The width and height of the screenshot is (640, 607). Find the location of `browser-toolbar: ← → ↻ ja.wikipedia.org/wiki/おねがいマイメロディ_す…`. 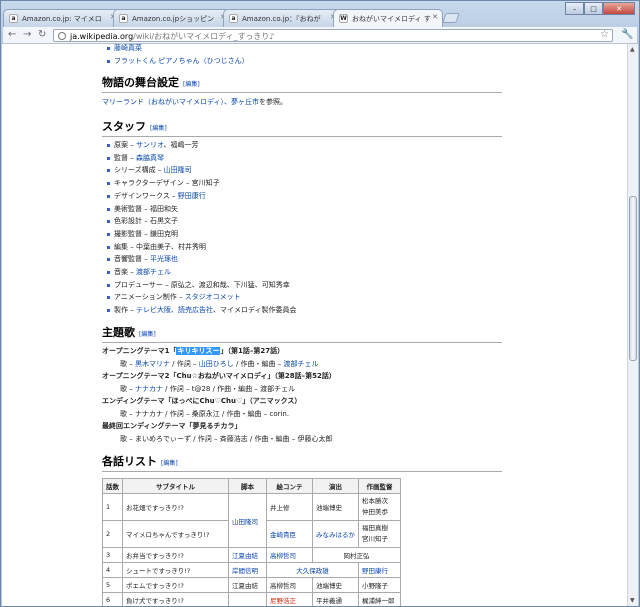

browser-toolbar: ← → ↻ ja.wikipedia.org/wiki/おねがいマイメロディ_す… is located at coordinates (320, 35).